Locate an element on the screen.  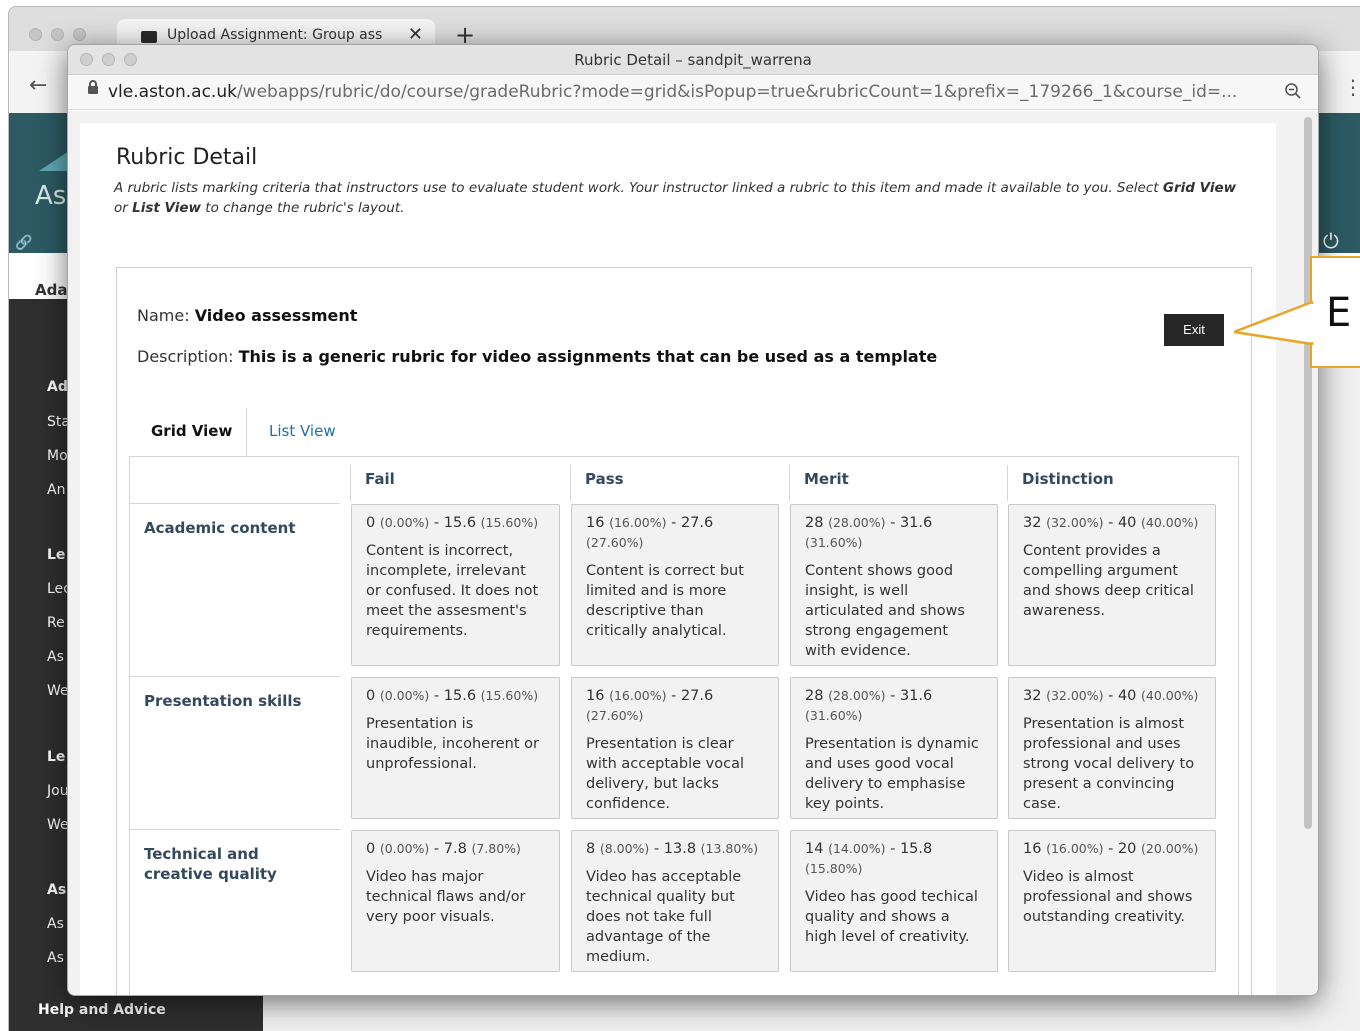
course-bar-text: Ada is located at coordinates (51, 290).